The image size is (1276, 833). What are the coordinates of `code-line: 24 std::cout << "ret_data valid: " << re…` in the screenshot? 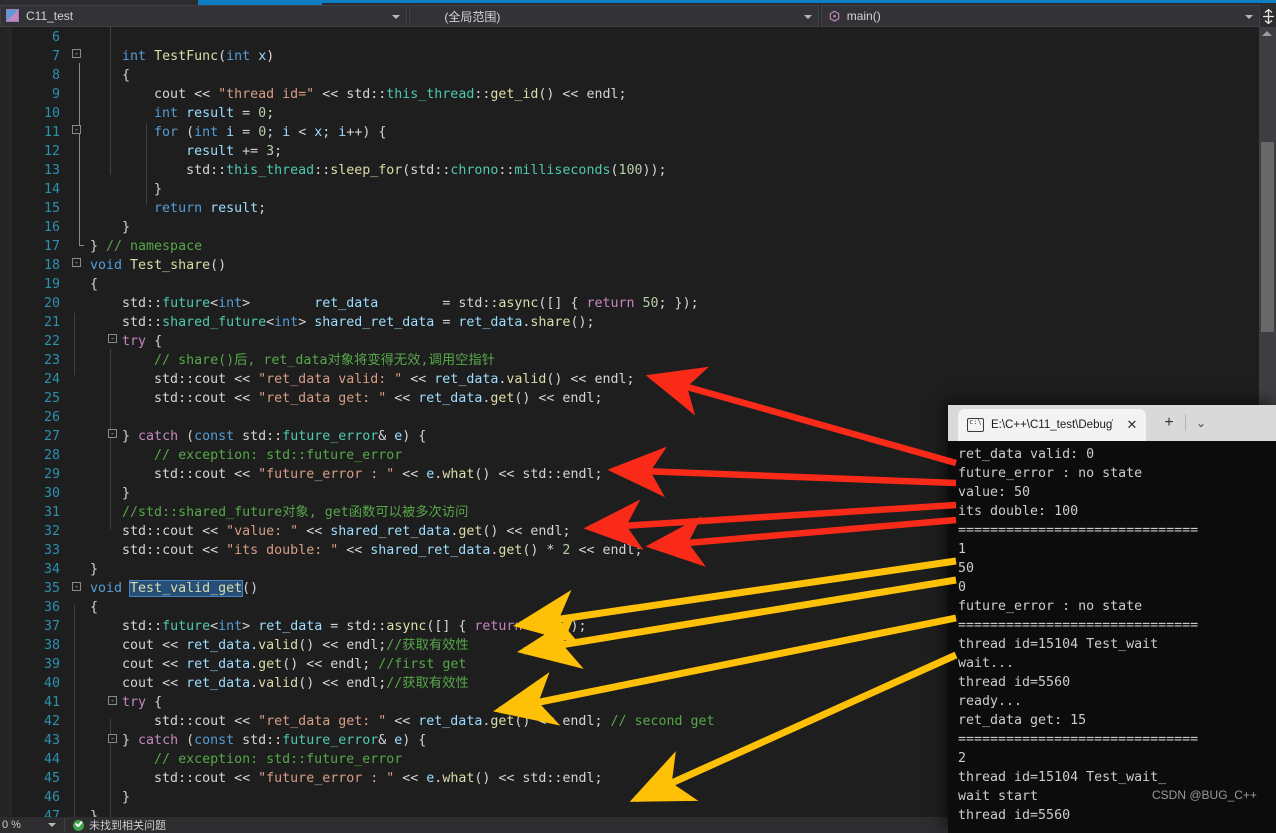 It's located at (620, 379).